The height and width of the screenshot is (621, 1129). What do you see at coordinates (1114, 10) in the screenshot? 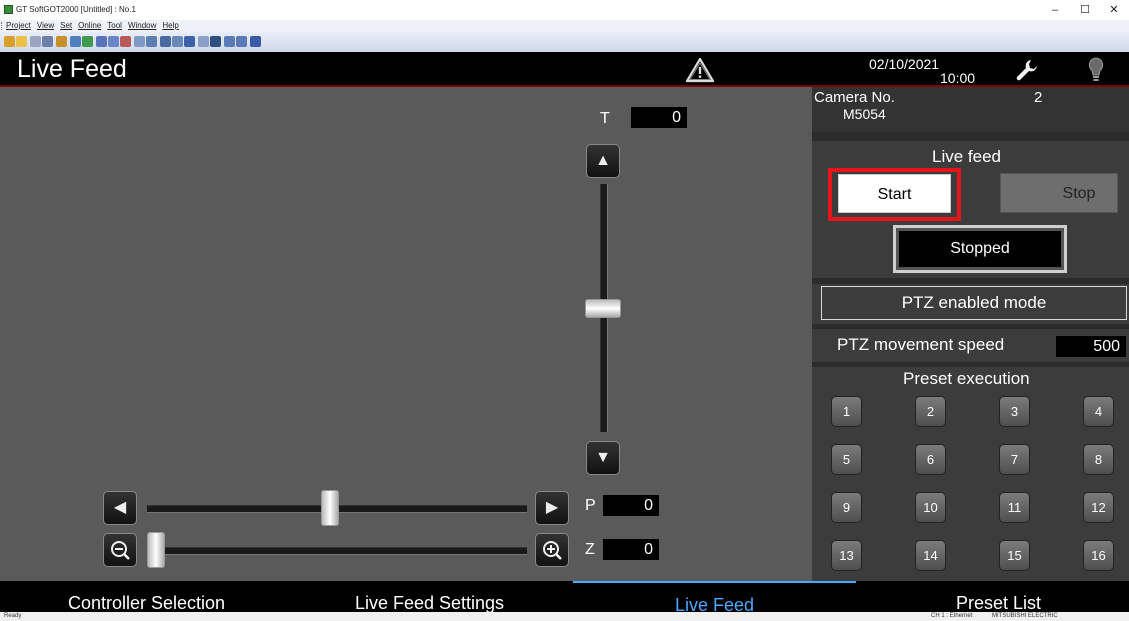
I see `close-button: ✕` at bounding box center [1114, 10].